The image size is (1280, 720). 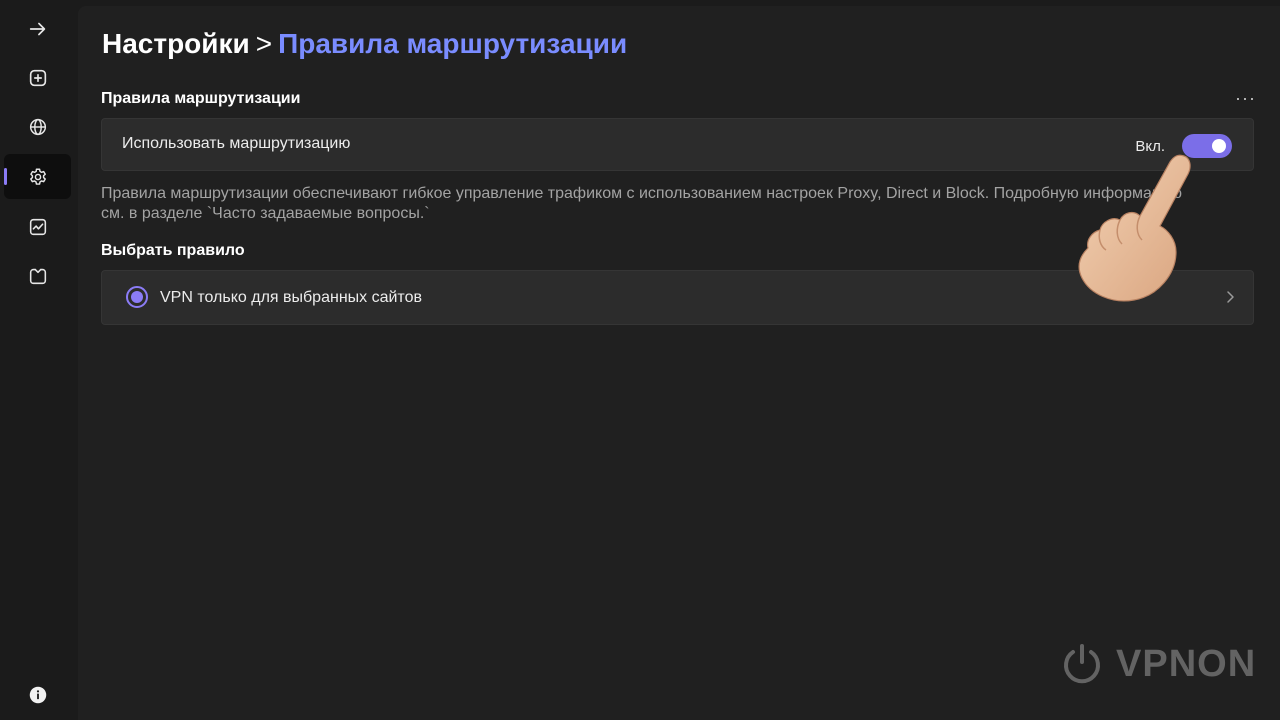 I want to click on add-square-icon, so click(x=37, y=77).